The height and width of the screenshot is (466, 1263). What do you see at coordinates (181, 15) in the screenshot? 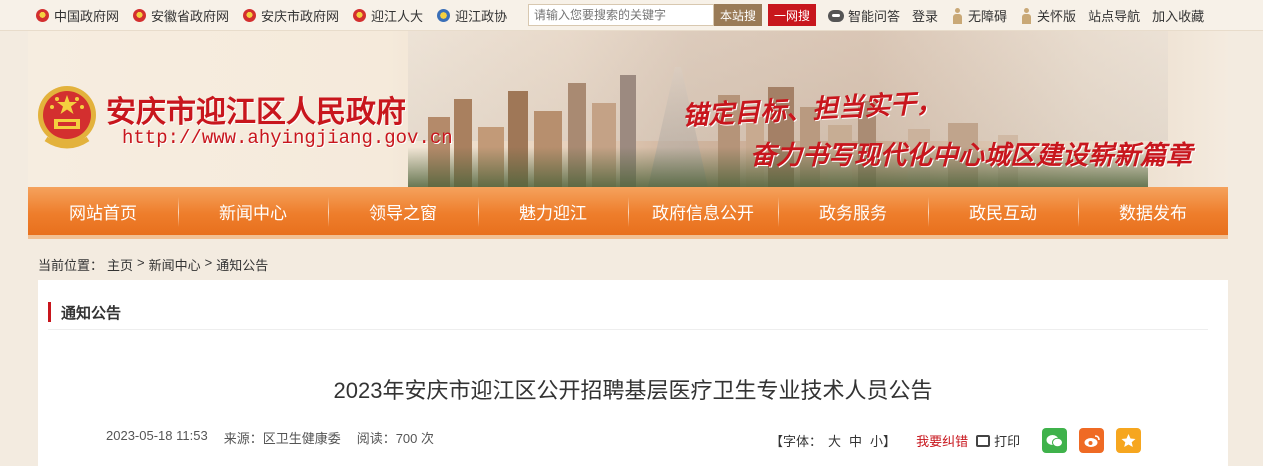
I see `link-anhui-gov: 安徽省政府网` at bounding box center [181, 15].